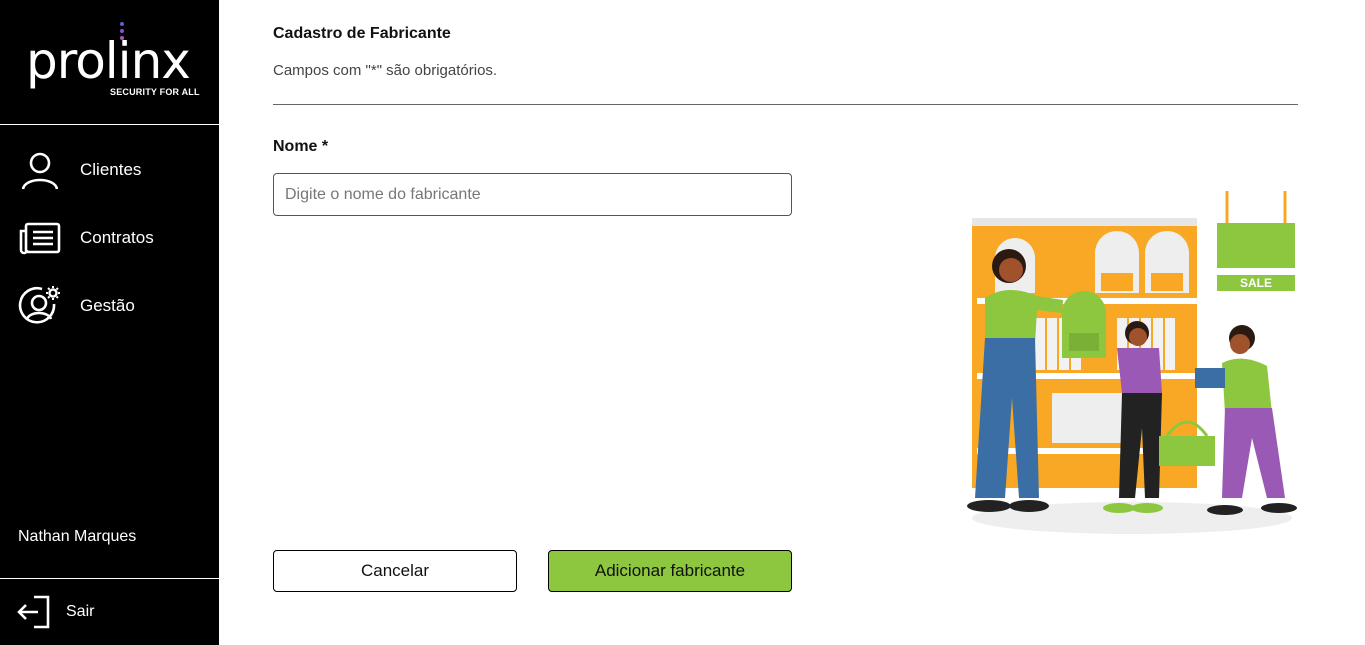 The image size is (1365, 645). I want to click on divider, so click(785, 104).